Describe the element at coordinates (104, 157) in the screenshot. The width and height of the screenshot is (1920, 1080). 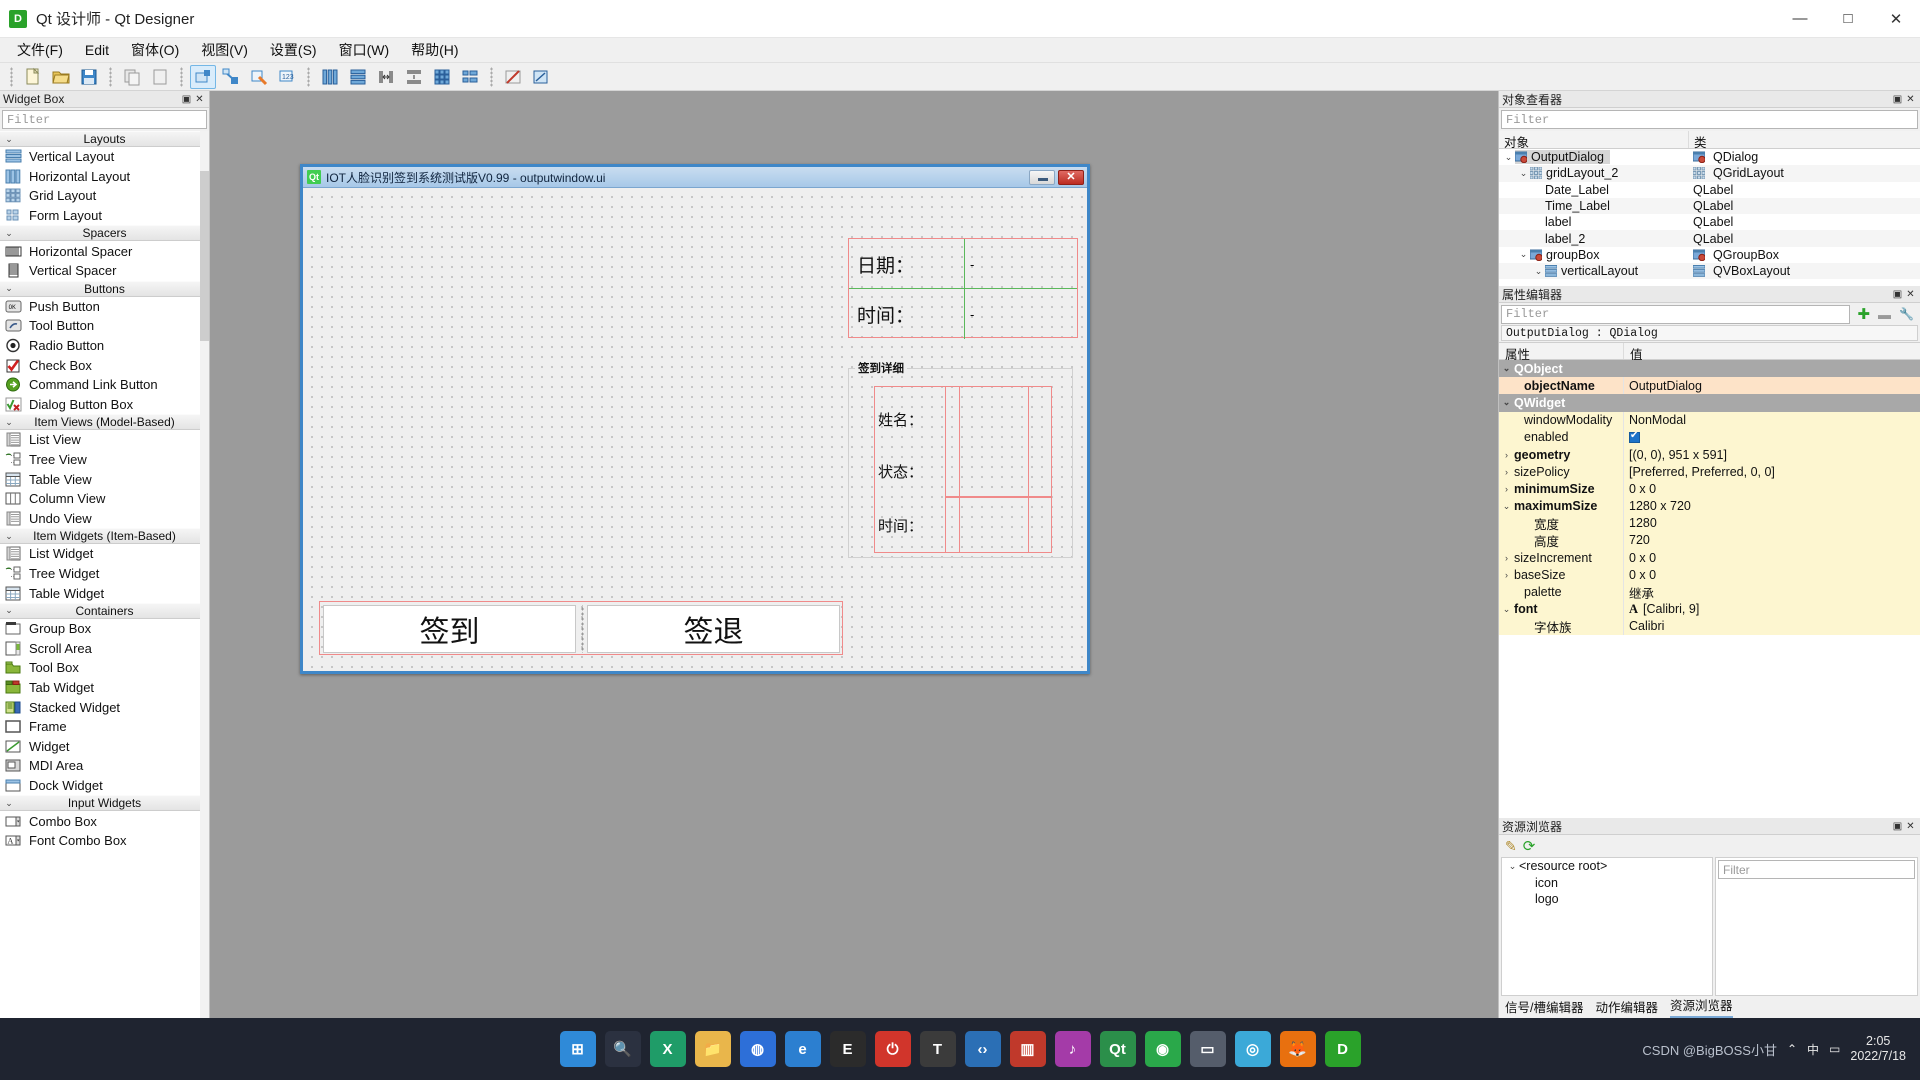
I see `widget-box-item-vertical-layout: Vertical Layout` at that location.